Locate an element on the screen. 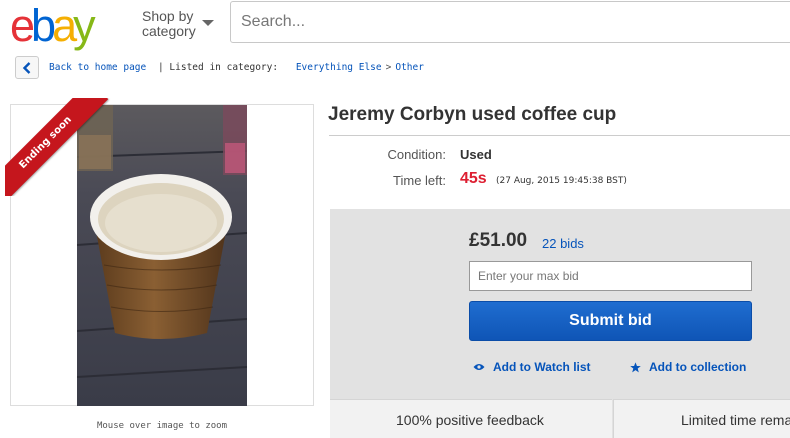 The width and height of the screenshot is (790, 438). feedback-tile: 100% positive feedback is located at coordinates (471, 418).